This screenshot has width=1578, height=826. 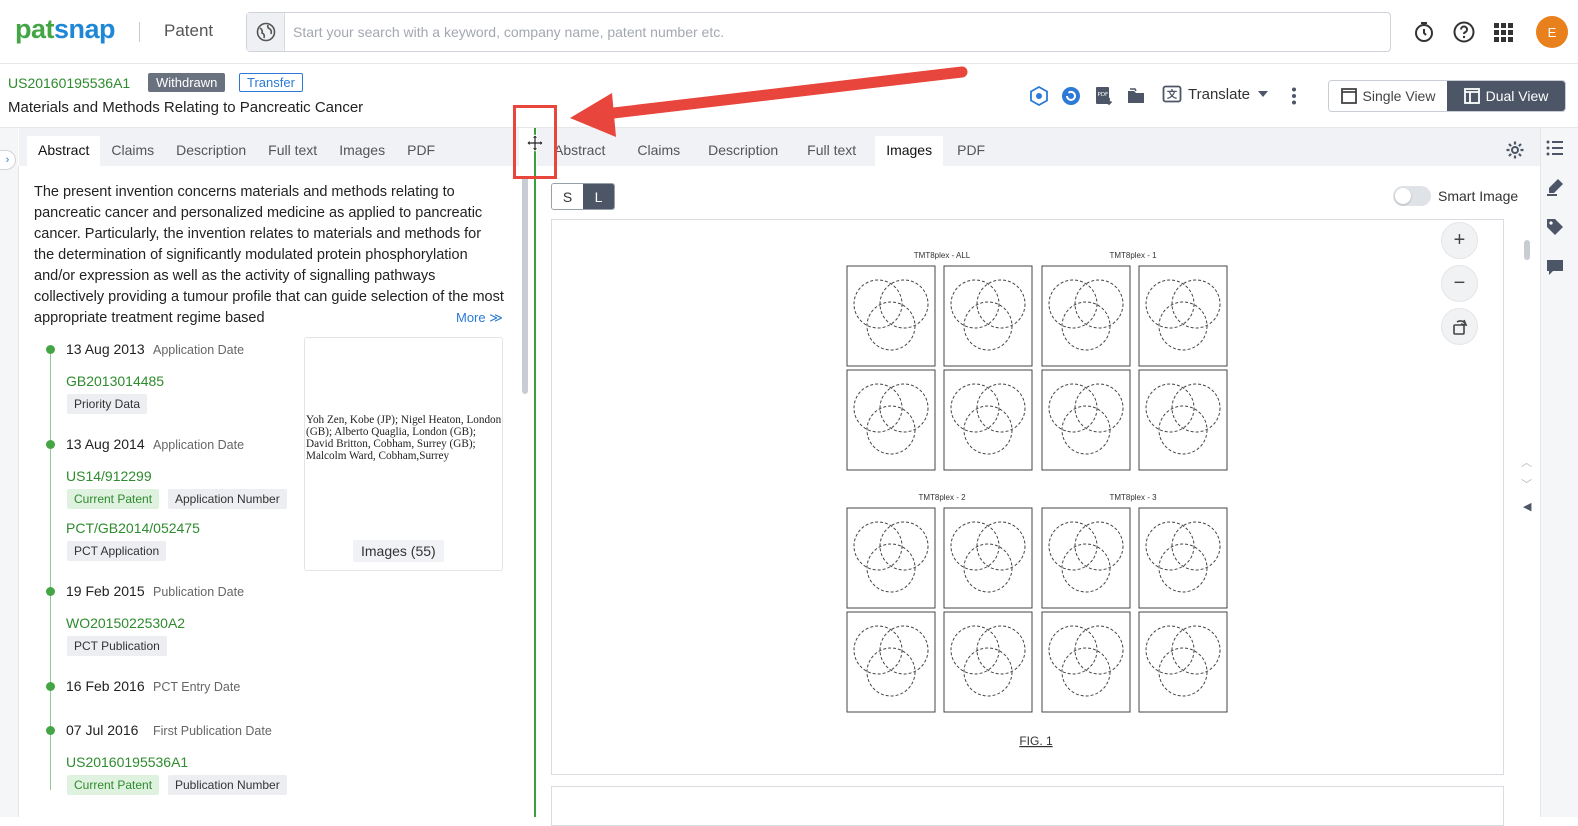 What do you see at coordinates (1503, 32) in the screenshot?
I see `apps-grid-icon` at bounding box center [1503, 32].